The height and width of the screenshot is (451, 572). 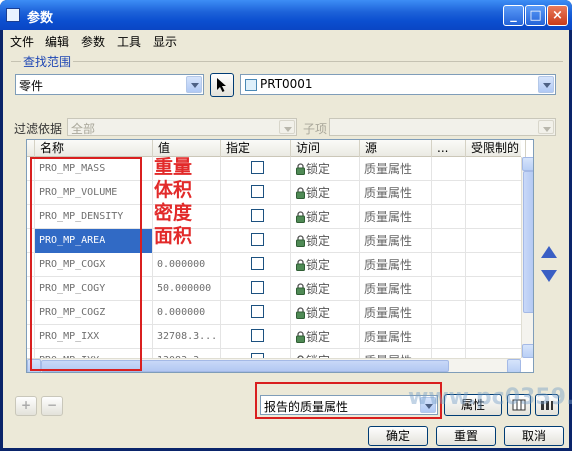 What do you see at coordinates (490, 397) in the screenshot?
I see `watermark: www.pc0359.cn` at bounding box center [490, 397].